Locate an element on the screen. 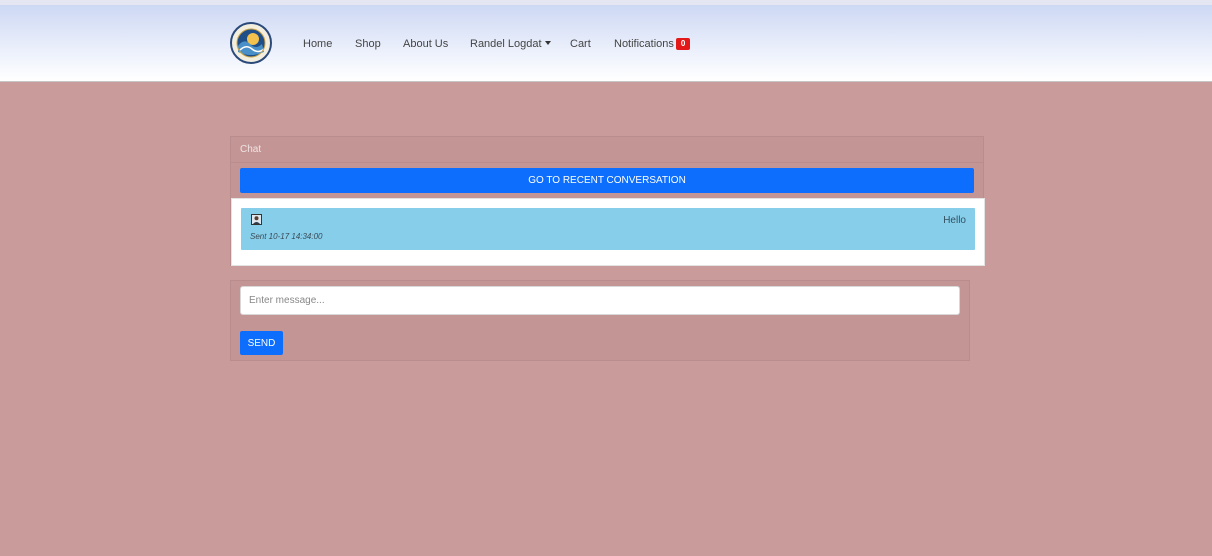 The image size is (1212, 556). message-input is located at coordinates (600, 300).